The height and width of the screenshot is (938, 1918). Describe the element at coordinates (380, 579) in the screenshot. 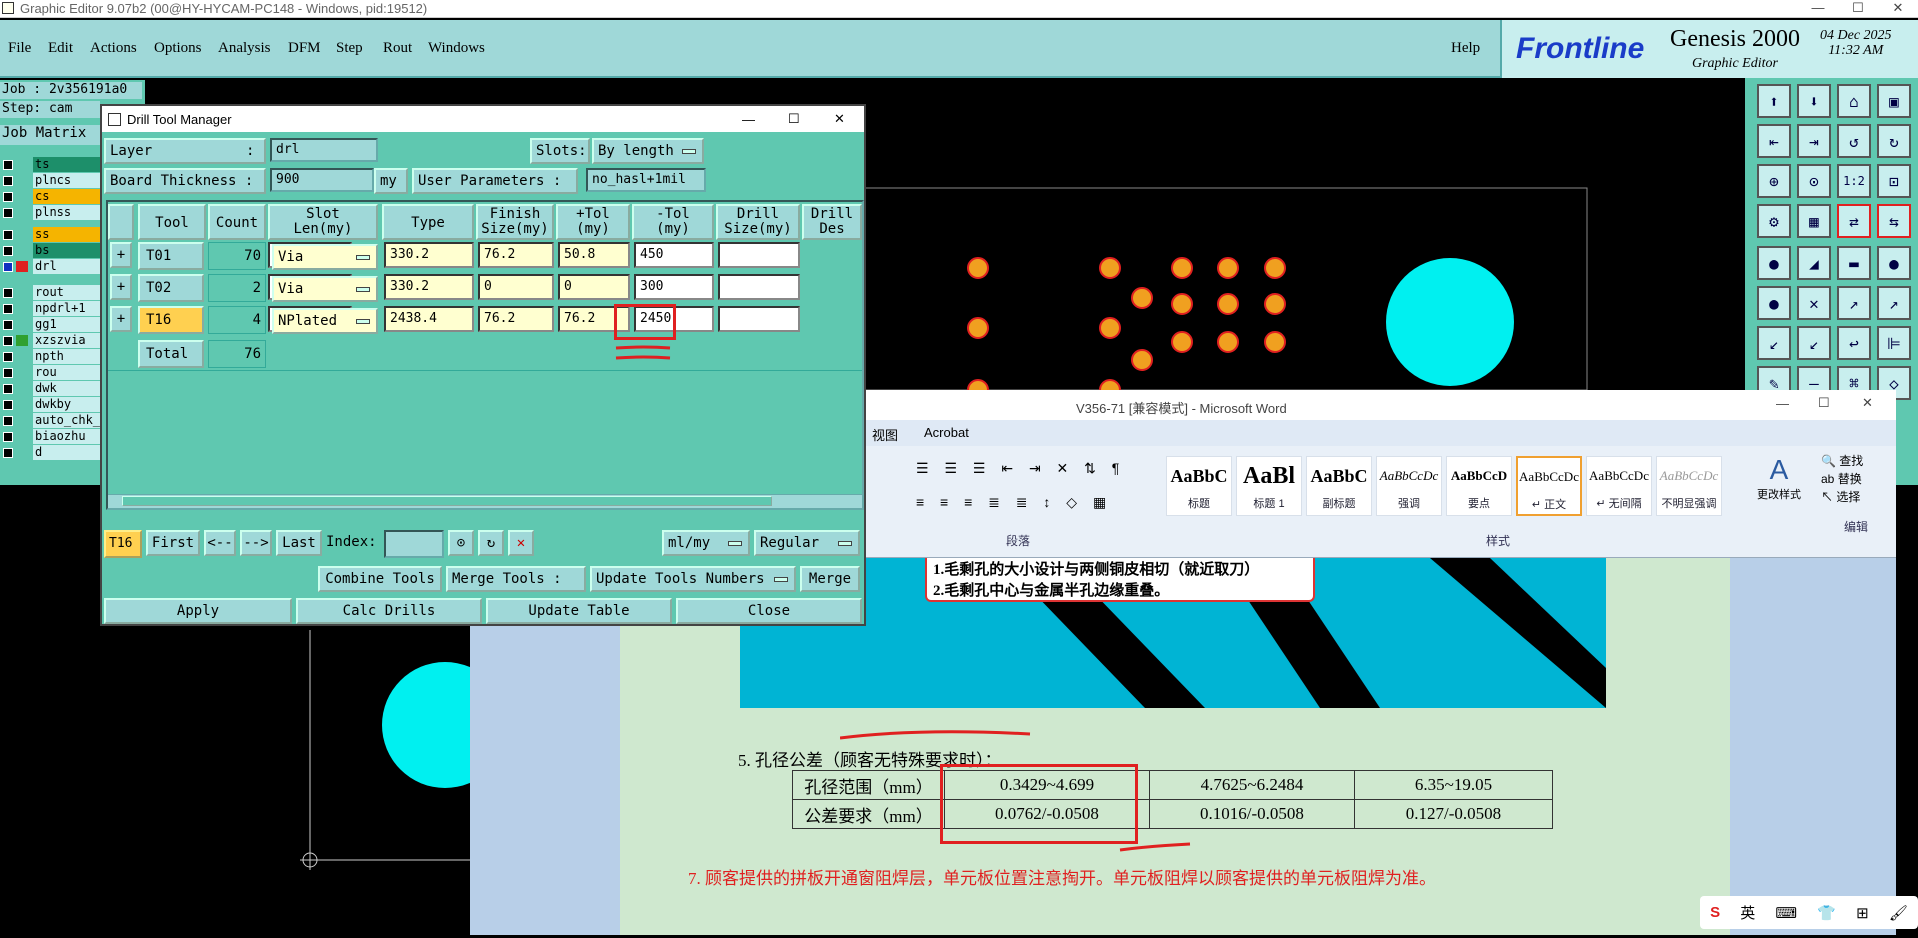

I see `combine-tools-button: Combine Tools` at that location.